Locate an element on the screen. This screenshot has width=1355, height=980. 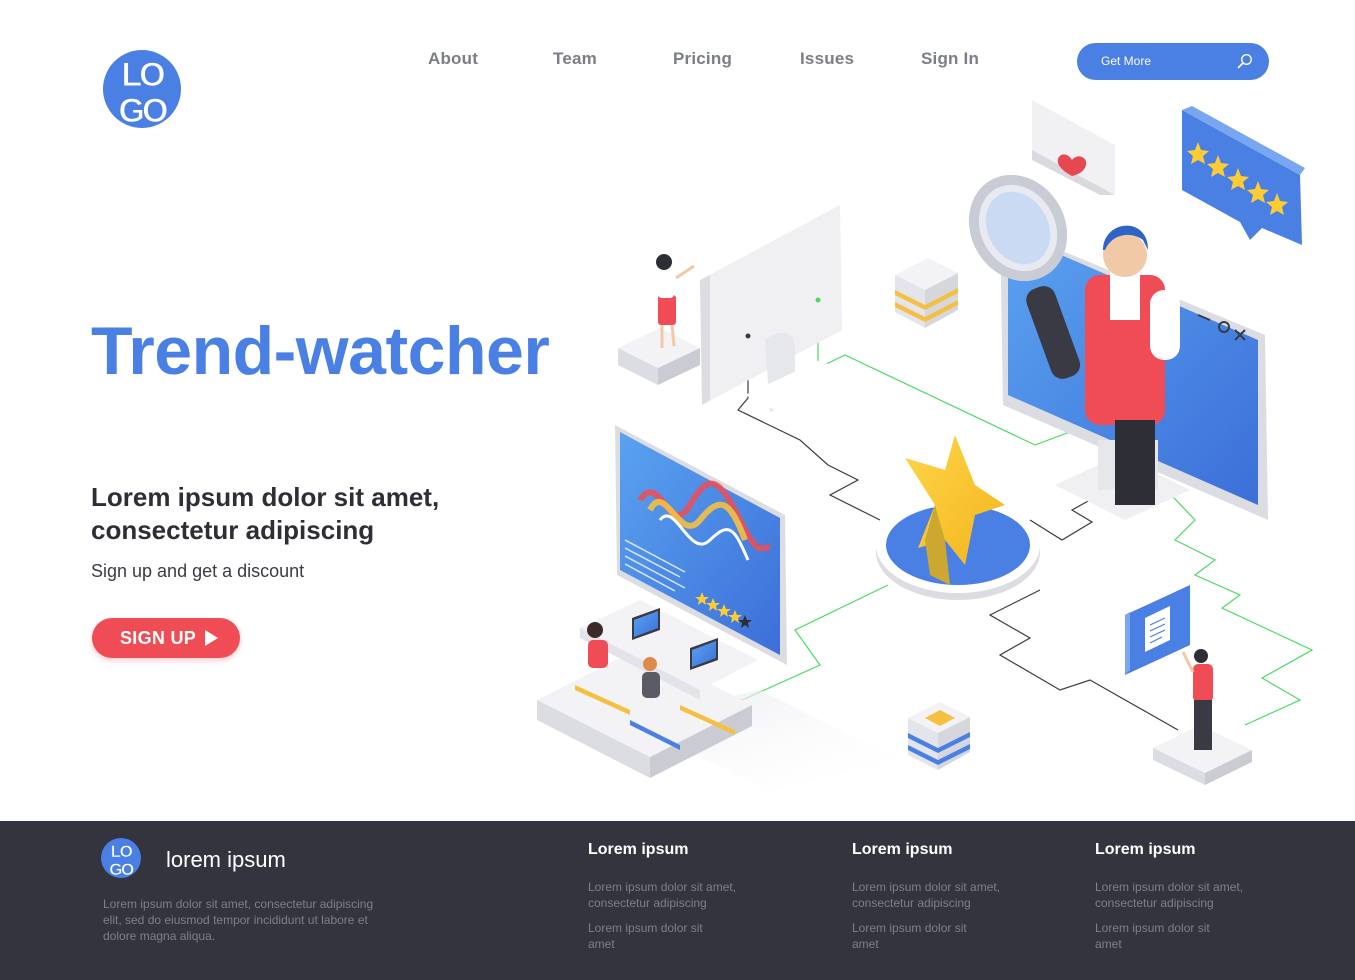
footer-brand-name: lorem ipsum is located at coordinates (226, 859).